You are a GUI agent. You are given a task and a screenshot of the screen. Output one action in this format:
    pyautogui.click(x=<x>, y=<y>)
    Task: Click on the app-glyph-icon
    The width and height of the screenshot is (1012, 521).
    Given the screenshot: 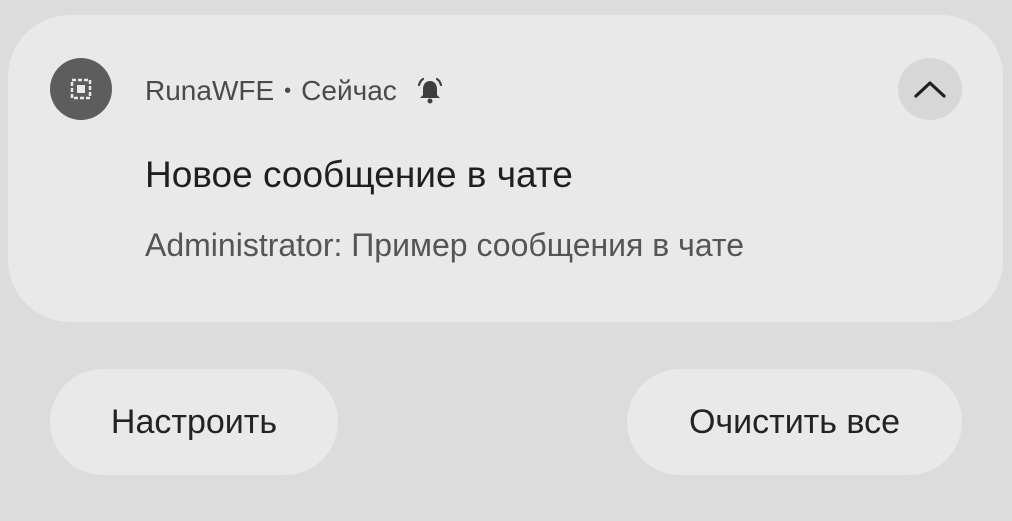 What is the action you would take?
    pyautogui.click(x=81, y=89)
    